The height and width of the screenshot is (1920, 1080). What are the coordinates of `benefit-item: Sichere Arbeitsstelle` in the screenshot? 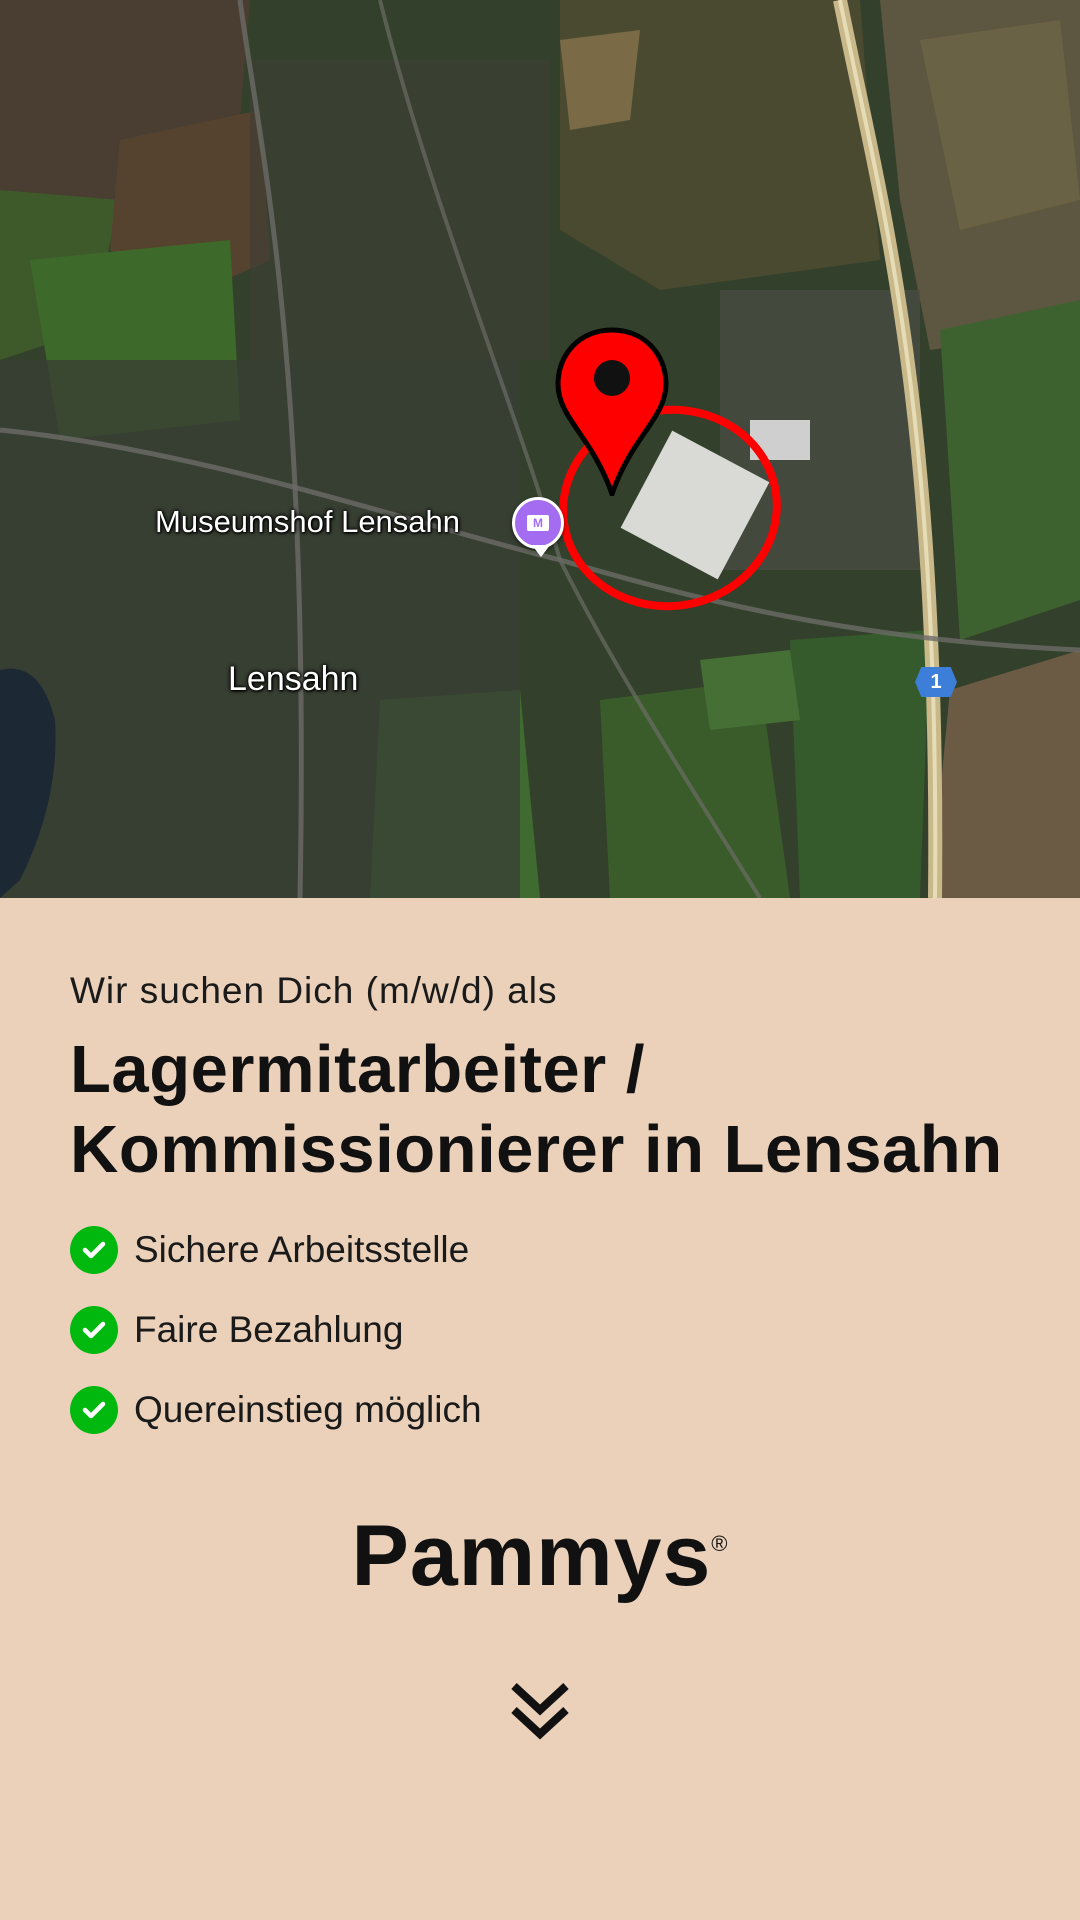 It's located at (575, 1250).